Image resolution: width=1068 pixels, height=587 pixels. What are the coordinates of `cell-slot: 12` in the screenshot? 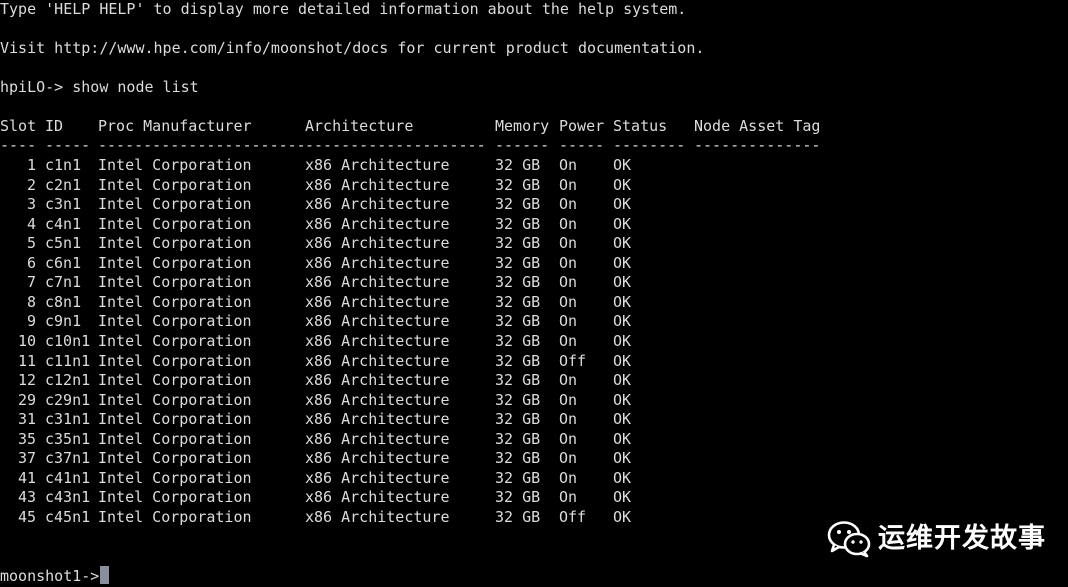 It's located at (26, 380).